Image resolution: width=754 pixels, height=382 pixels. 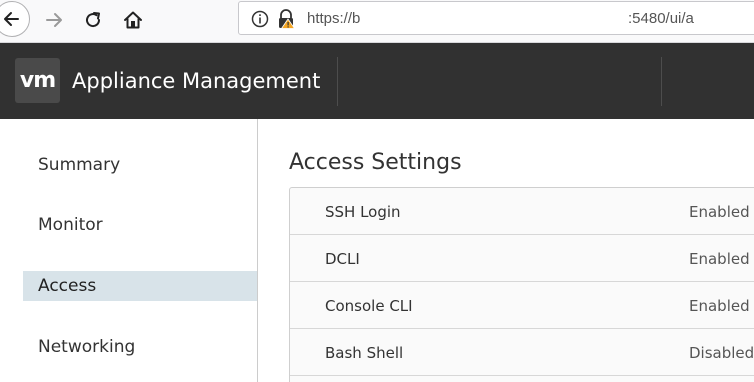 I want to click on forward-button, so click(x=54, y=20).